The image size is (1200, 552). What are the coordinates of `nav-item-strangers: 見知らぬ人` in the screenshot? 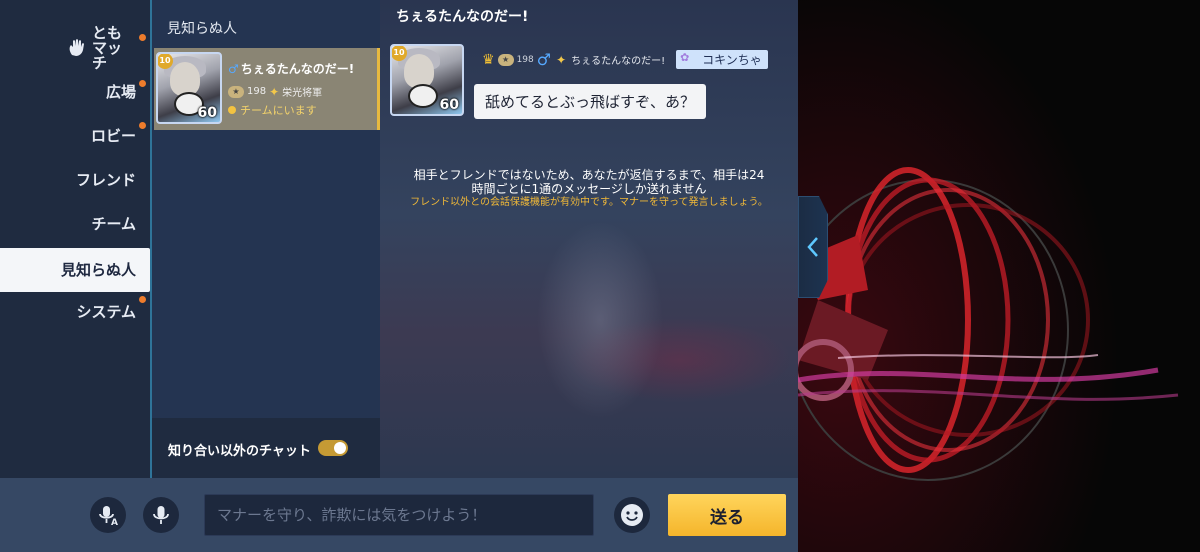 It's located at (75, 270).